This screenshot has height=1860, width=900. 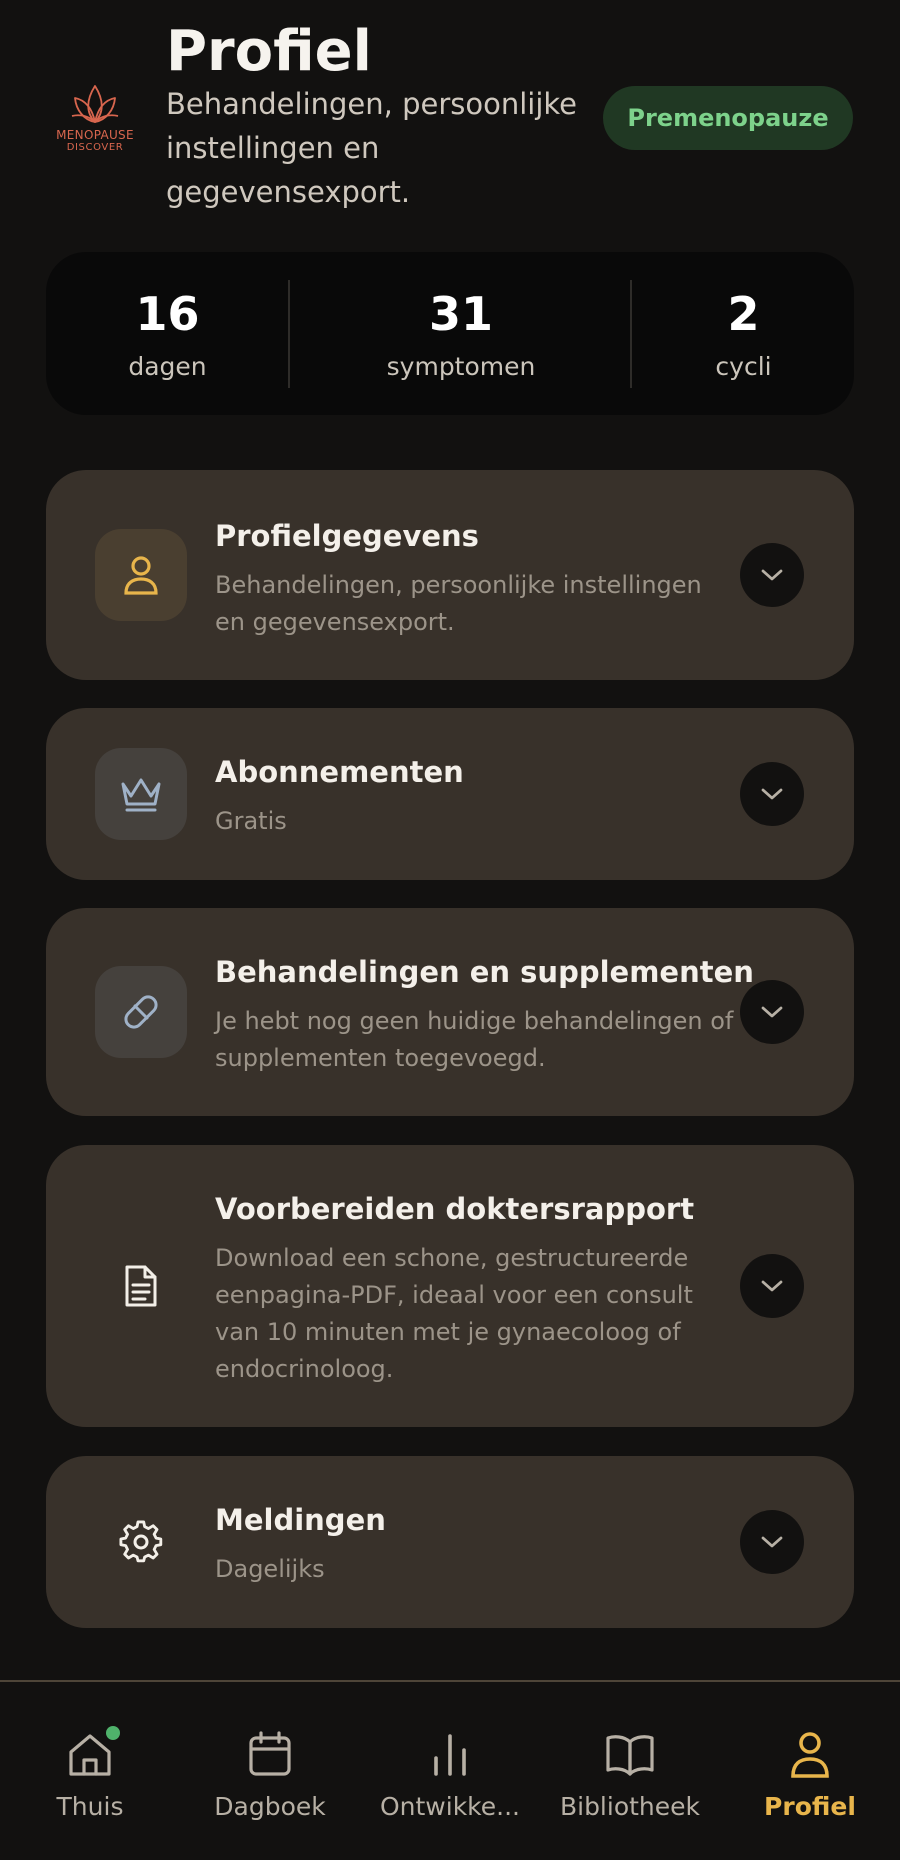 I want to click on notification-dot, so click(x=113, y=1733).